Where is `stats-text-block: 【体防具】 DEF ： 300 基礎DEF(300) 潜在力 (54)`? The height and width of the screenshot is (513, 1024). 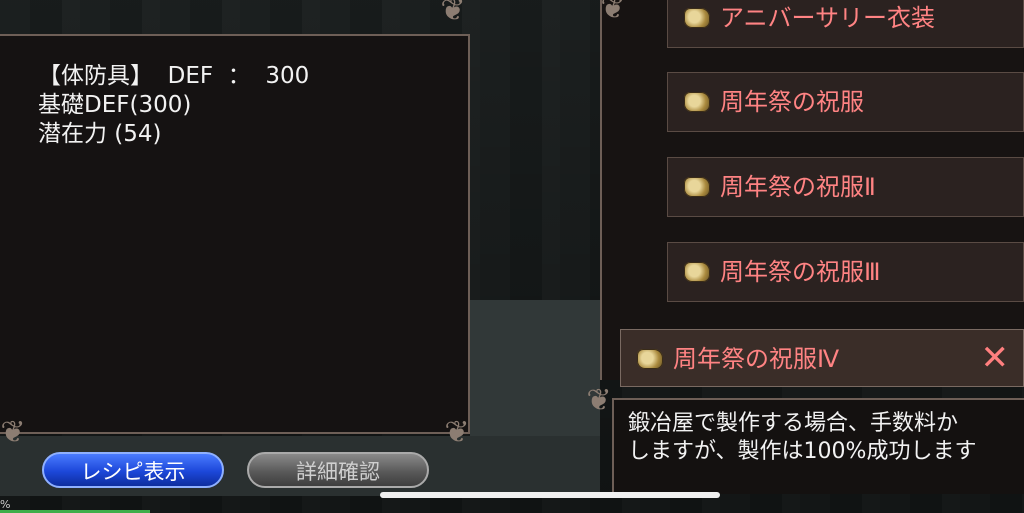
stats-text-block: 【体防具】 DEF ： 300 基礎DEF(300) 潜在力 (54) is located at coordinates (173, 105).